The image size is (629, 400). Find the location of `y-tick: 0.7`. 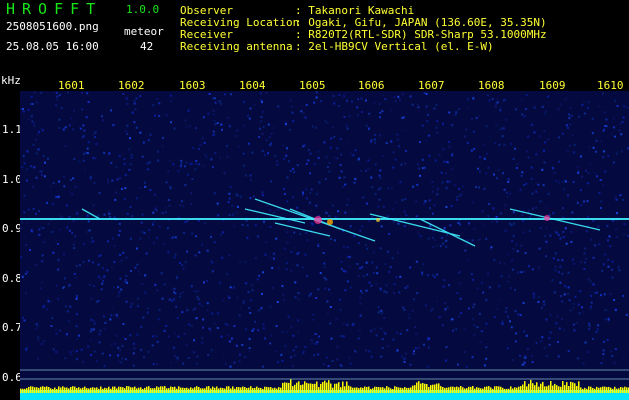

y-tick: 0.7 is located at coordinates (12, 327).